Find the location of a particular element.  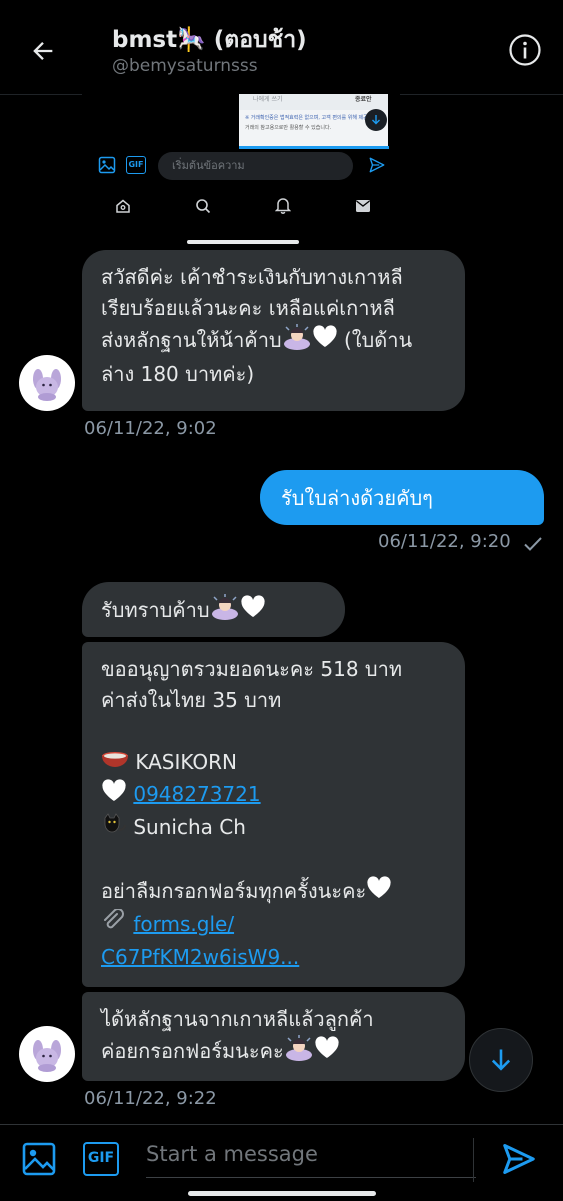

arrow-down-icon is located at coordinates (501, 1060).